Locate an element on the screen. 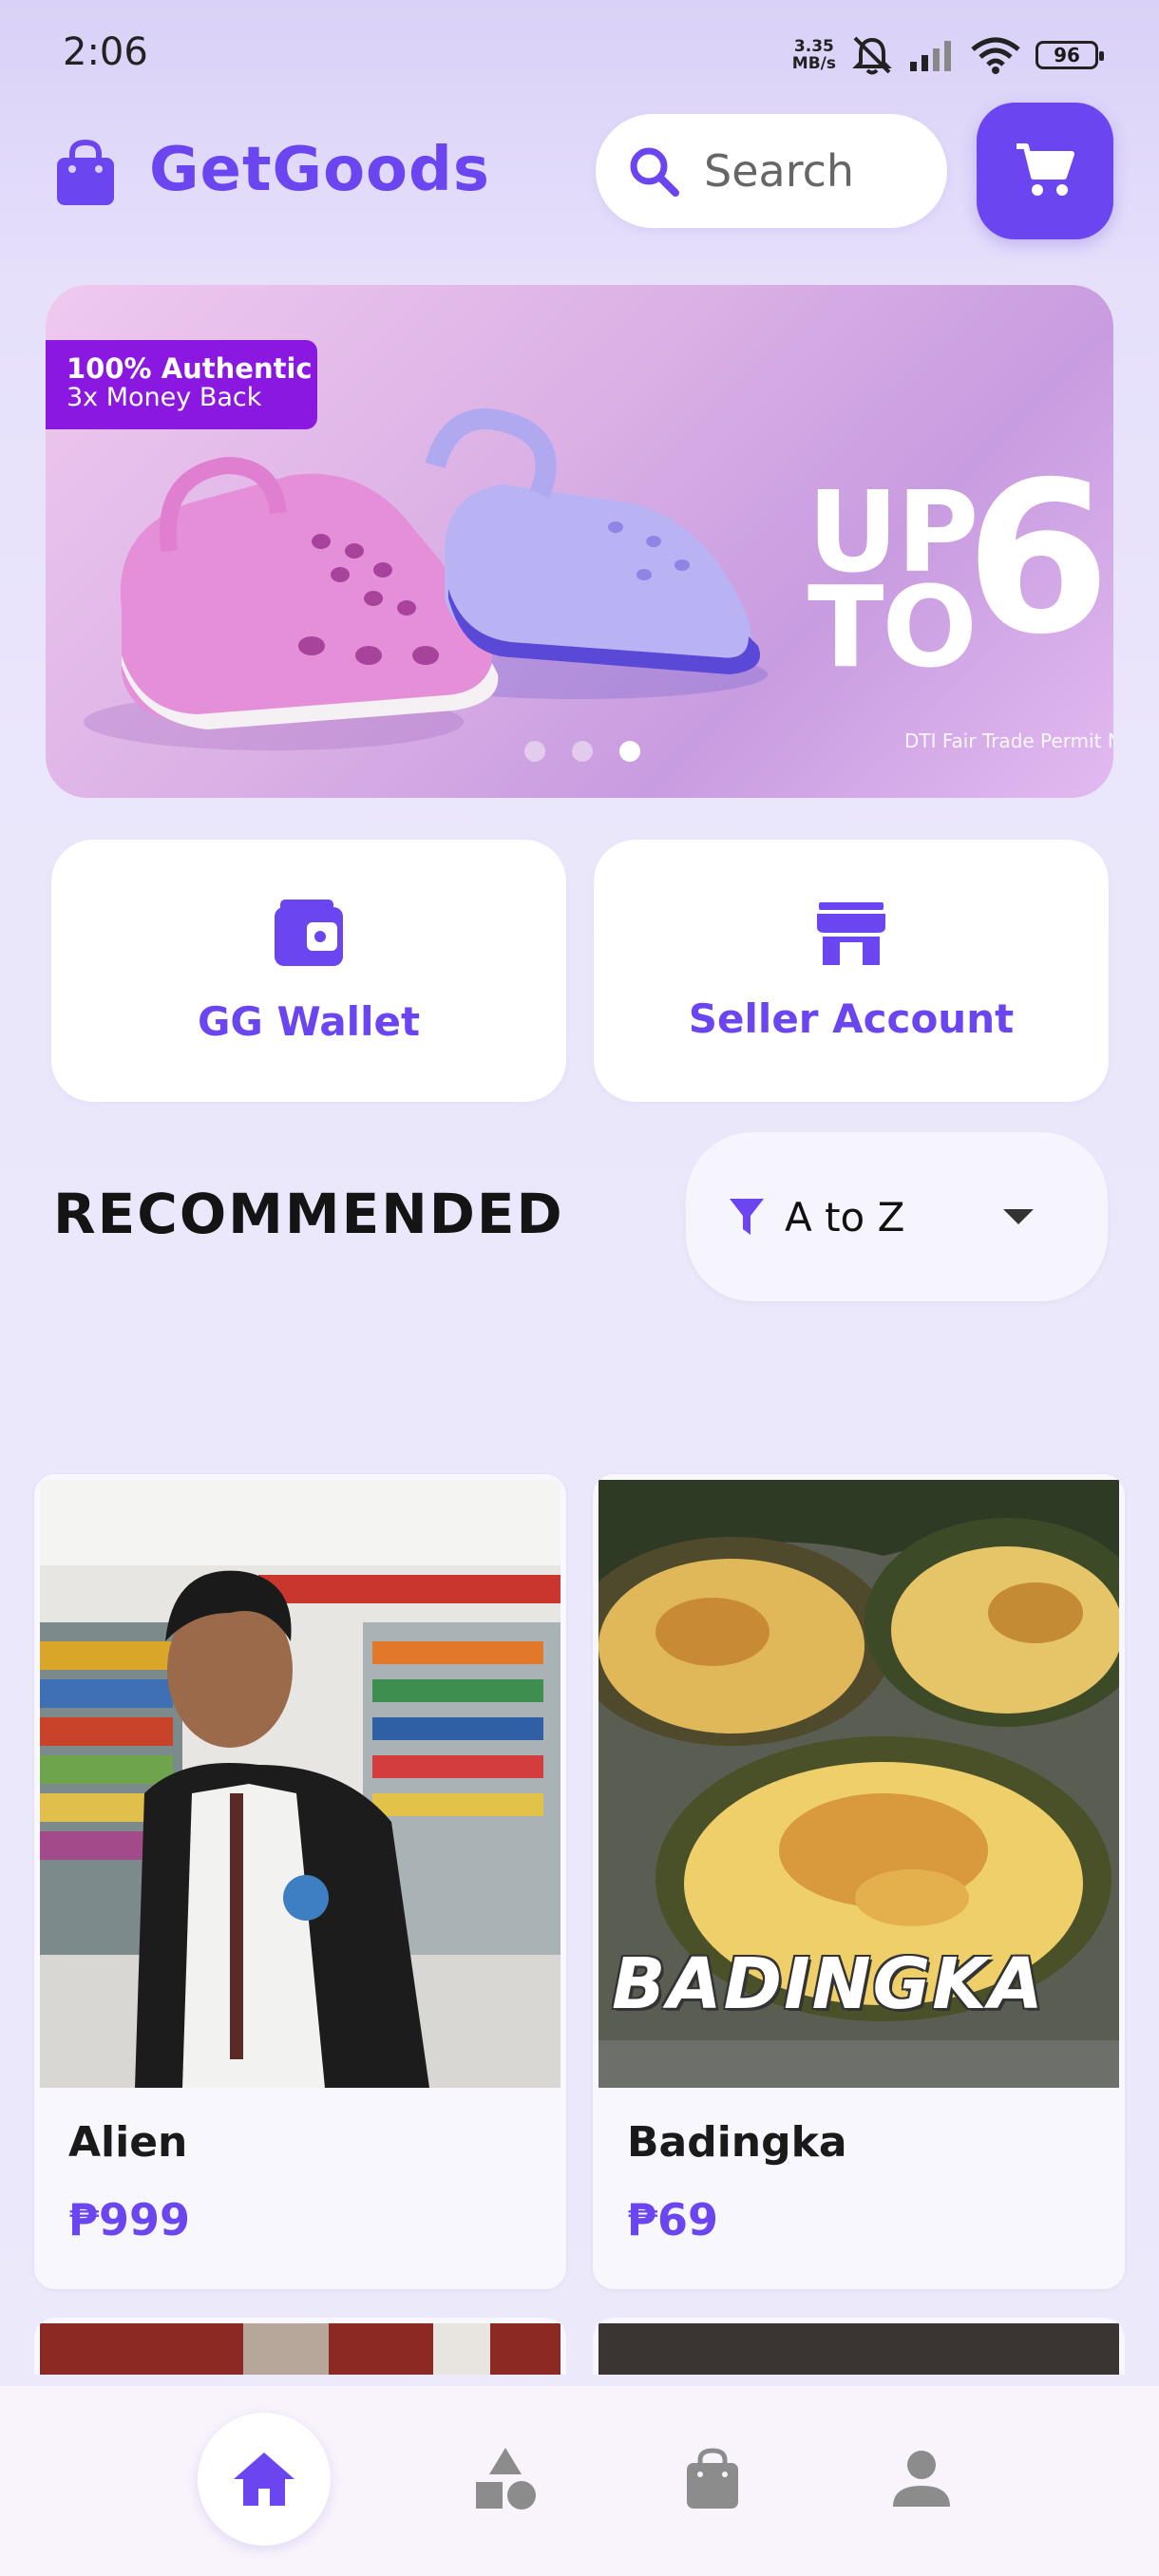  shopping-bag-logo-icon is located at coordinates (85, 172).